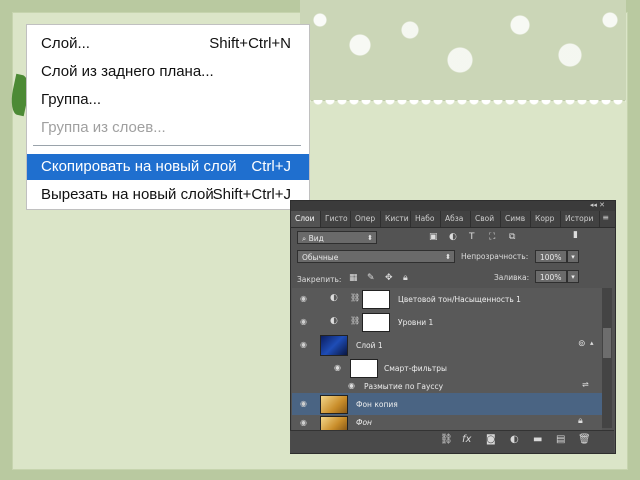 The width and height of the screenshot is (640, 480). Describe the element at coordinates (459, 299) in the screenshot. I see `layer-name: Цветовой тон/Насыщенность 1` at that location.